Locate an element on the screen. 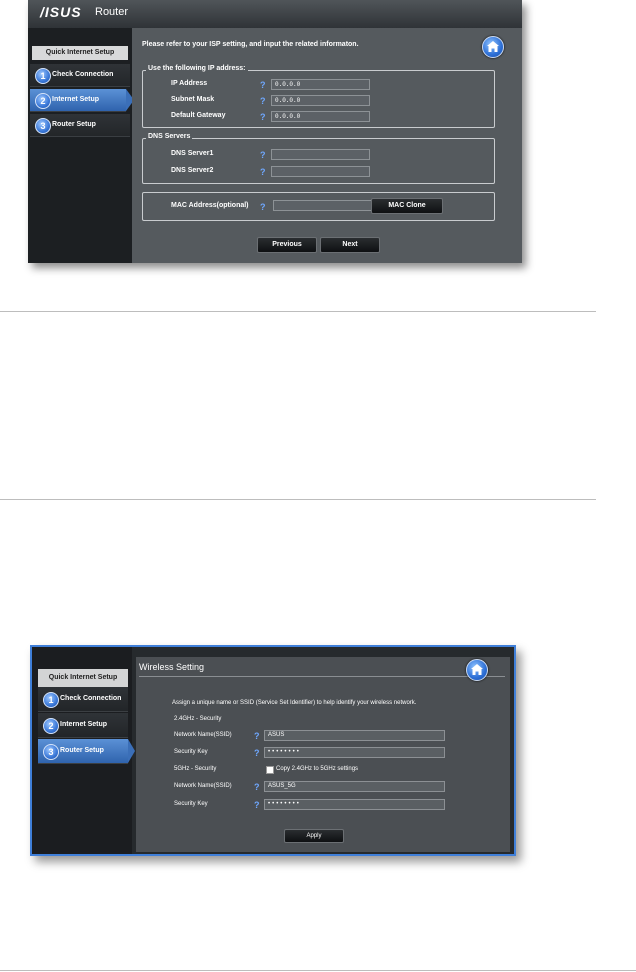 This screenshot has height=972, width=636. key-5-label: Security Key is located at coordinates (191, 804).